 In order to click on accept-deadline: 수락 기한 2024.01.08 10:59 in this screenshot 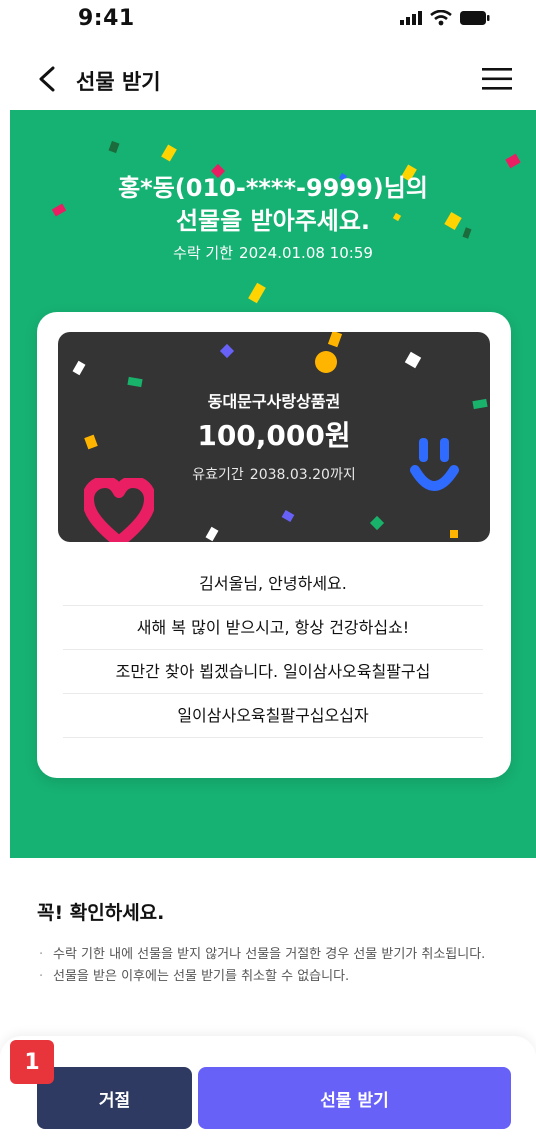, I will do `click(273, 252)`.